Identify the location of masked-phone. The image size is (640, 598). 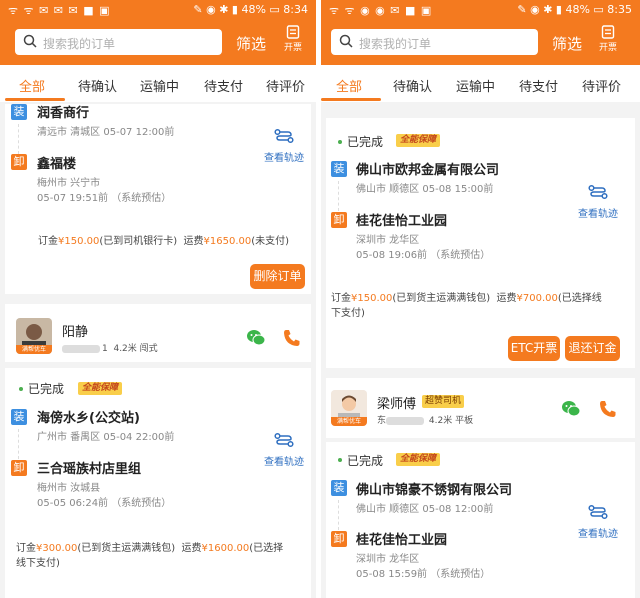
(405, 420).